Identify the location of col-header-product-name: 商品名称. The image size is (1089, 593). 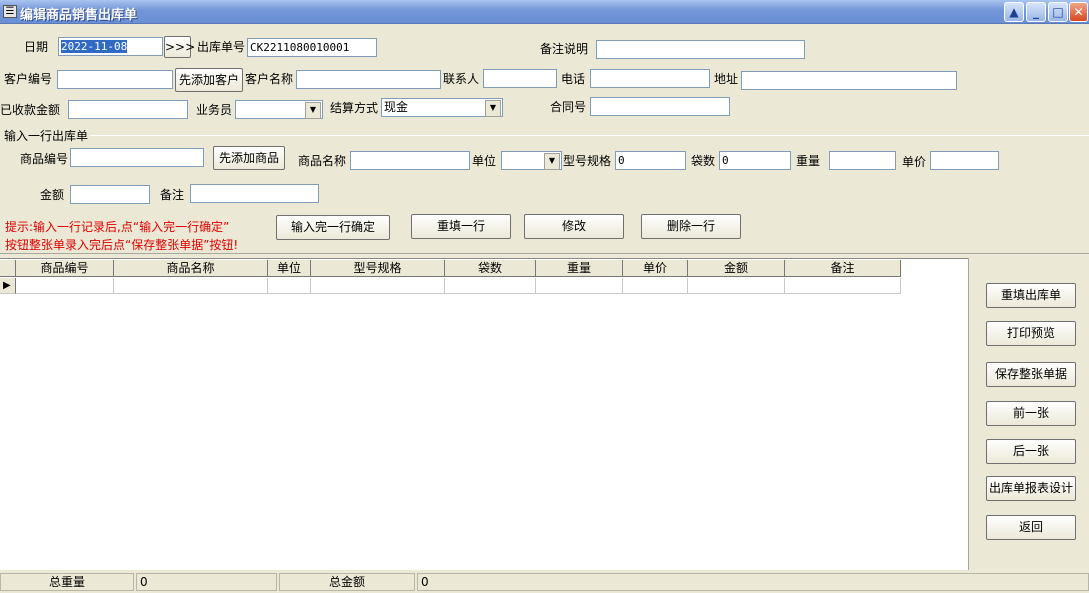
(191, 268).